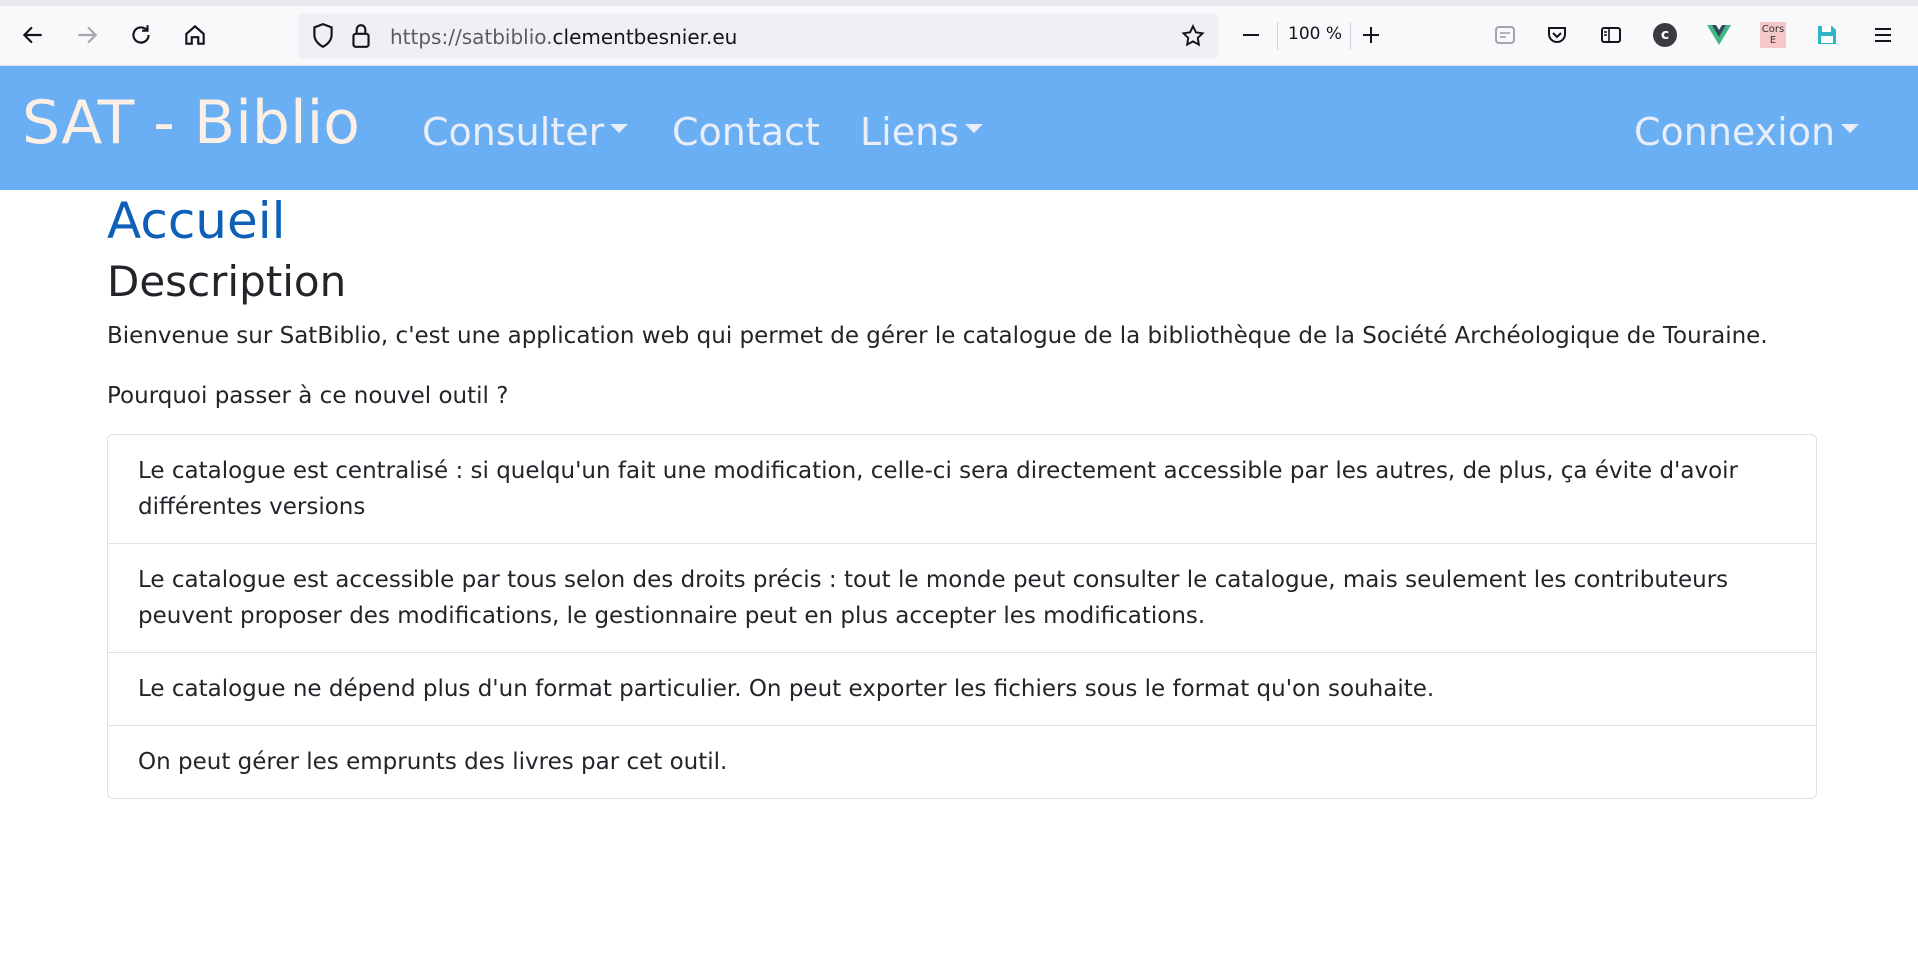 The image size is (1918, 955). I want to click on nav-connexion-dropdown: Connexion, so click(1747, 132).